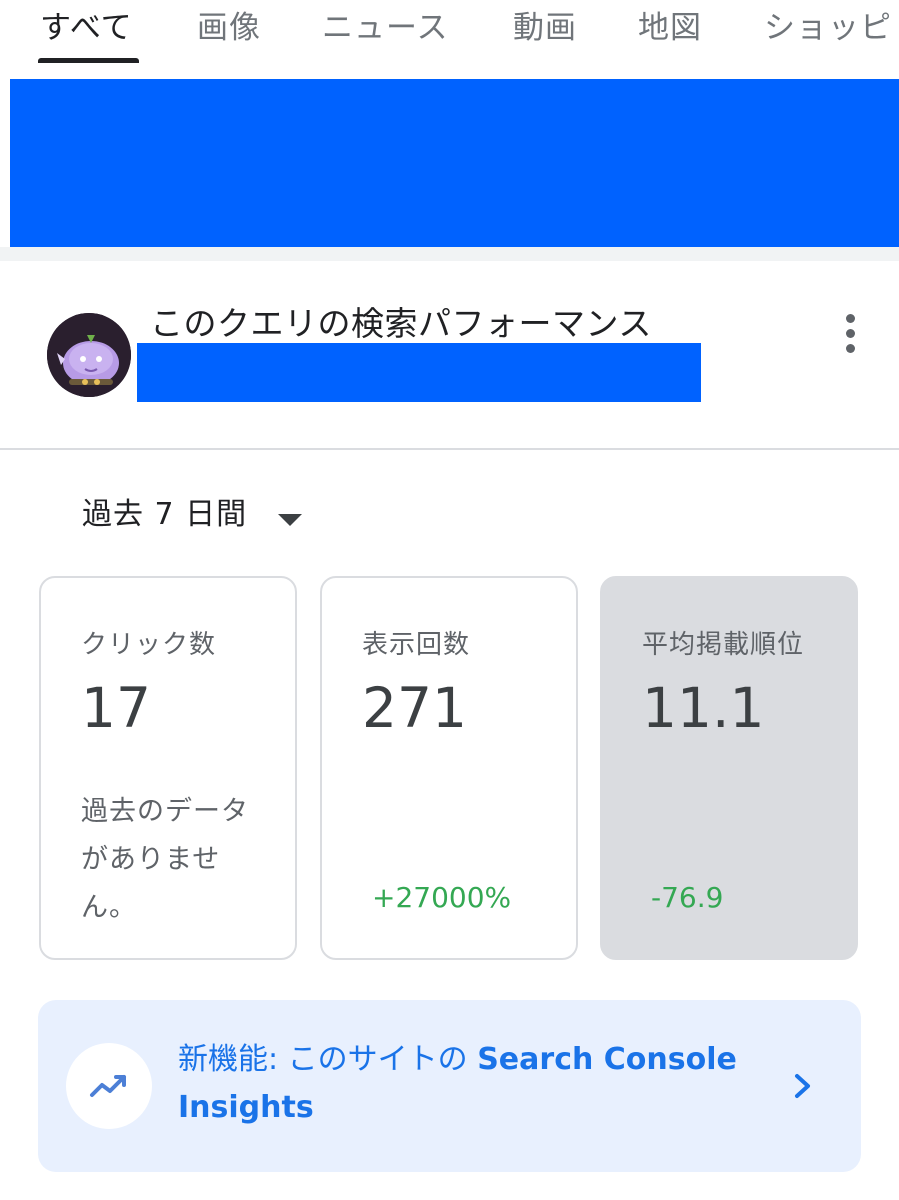  I want to click on redacted-query, so click(419, 372).